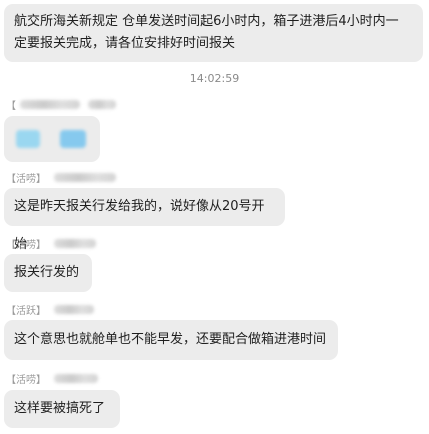 The width and height of the screenshot is (429, 434). Describe the element at coordinates (125, 43) in the screenshot. I see `message-text-line: 定要报关完成，请各位安排好时间报关` at that location.